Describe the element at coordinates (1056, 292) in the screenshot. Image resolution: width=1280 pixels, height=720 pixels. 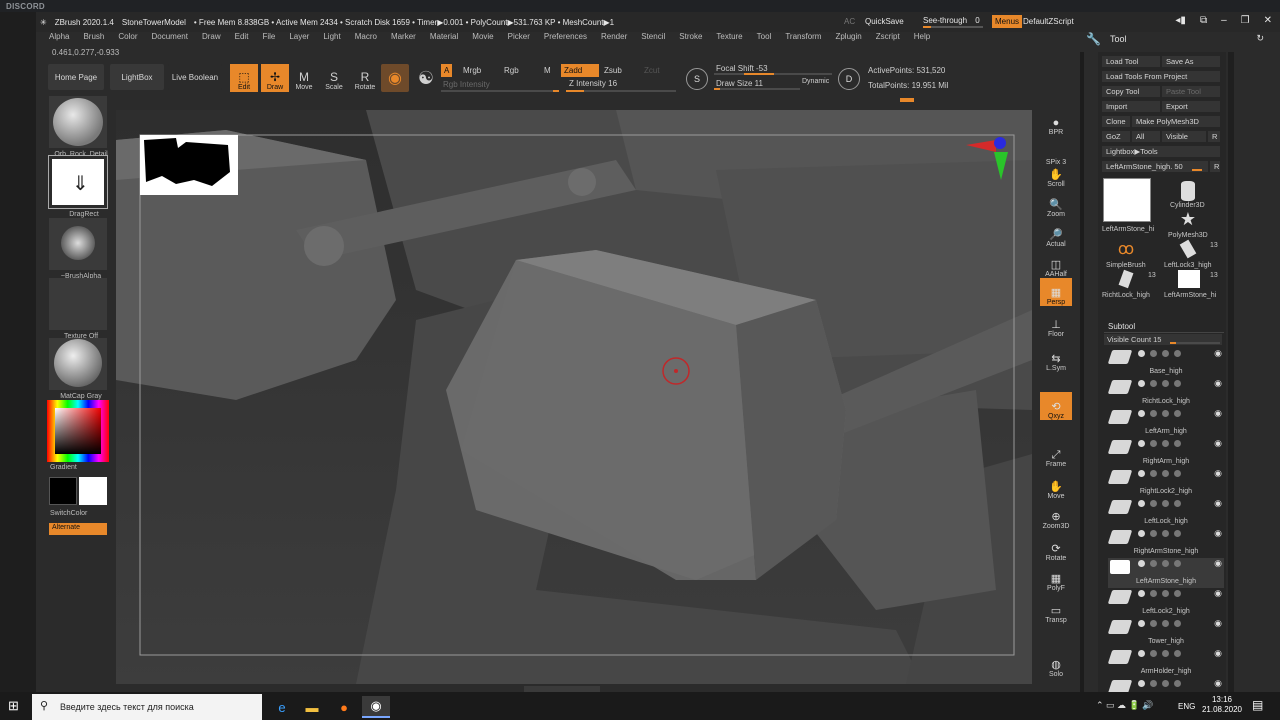
I see `shelf-persp: ▦ Persp` at that location.